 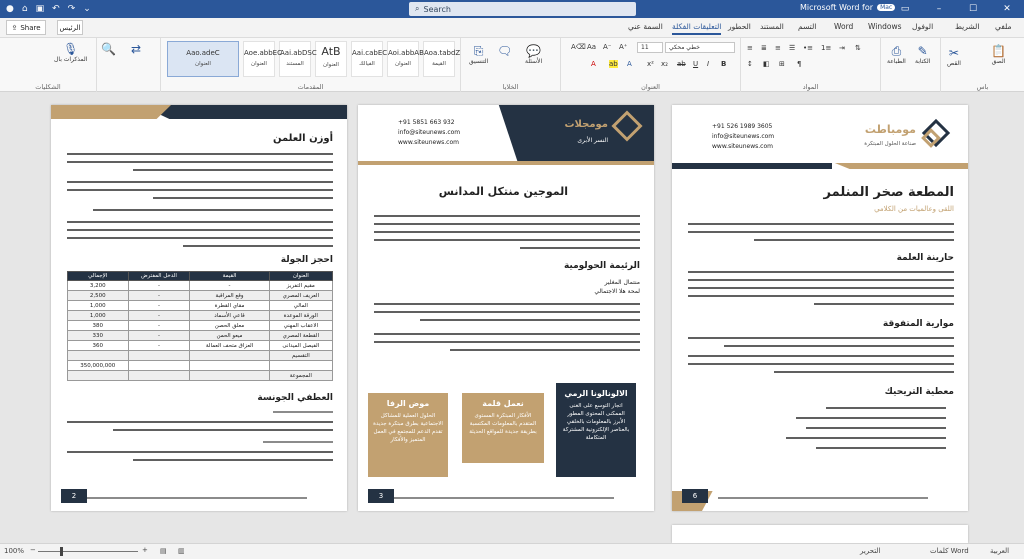 What do you see at coordinates (870, 551) in the screenshot?
I see `mode-indicator: التحرير` at bounding box center [870, 551].